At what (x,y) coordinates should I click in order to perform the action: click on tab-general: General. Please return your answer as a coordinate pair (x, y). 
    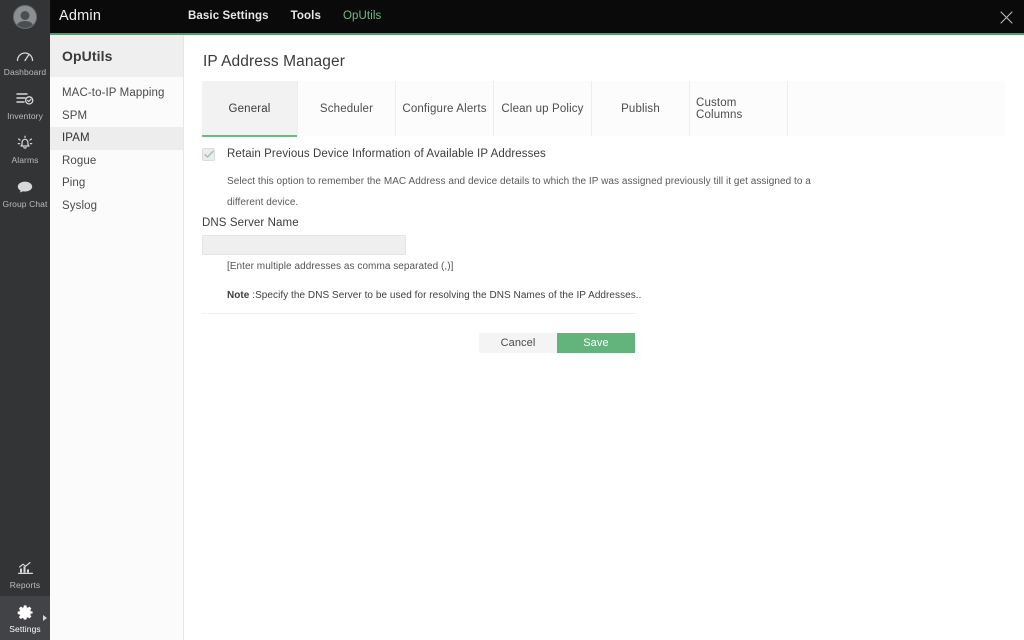
    Looking at the image, I should click on (250, 109).